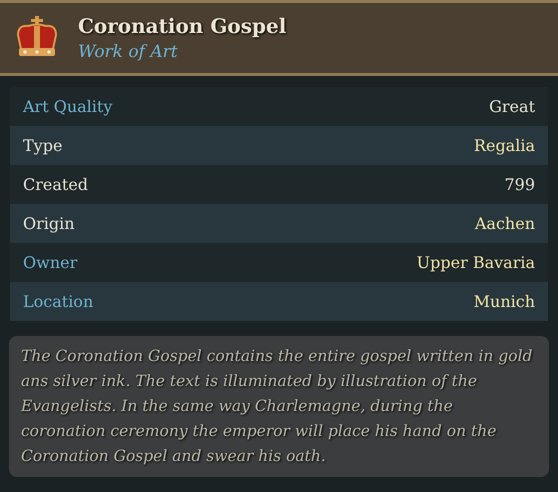 Image resolution: width=558 pixels, height=492 pixels. What do you see at coordinates (128, 52) in the screenshot?
I see `item-subtitle: Work of Art` at bounding box center [128, 52].